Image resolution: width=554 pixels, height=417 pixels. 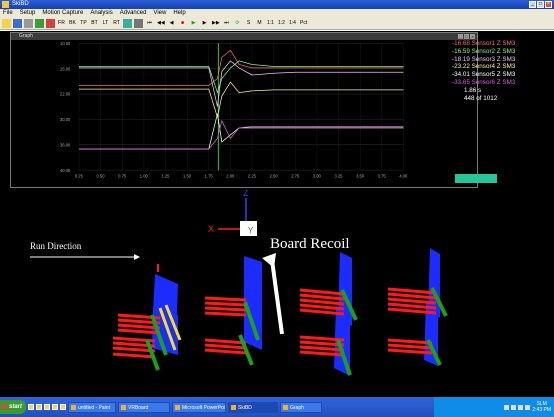 What do you see at coordinates (269, 260) in the screenshot?
I see `board-recoil-arrowhead` at bounding box center [269, 260].